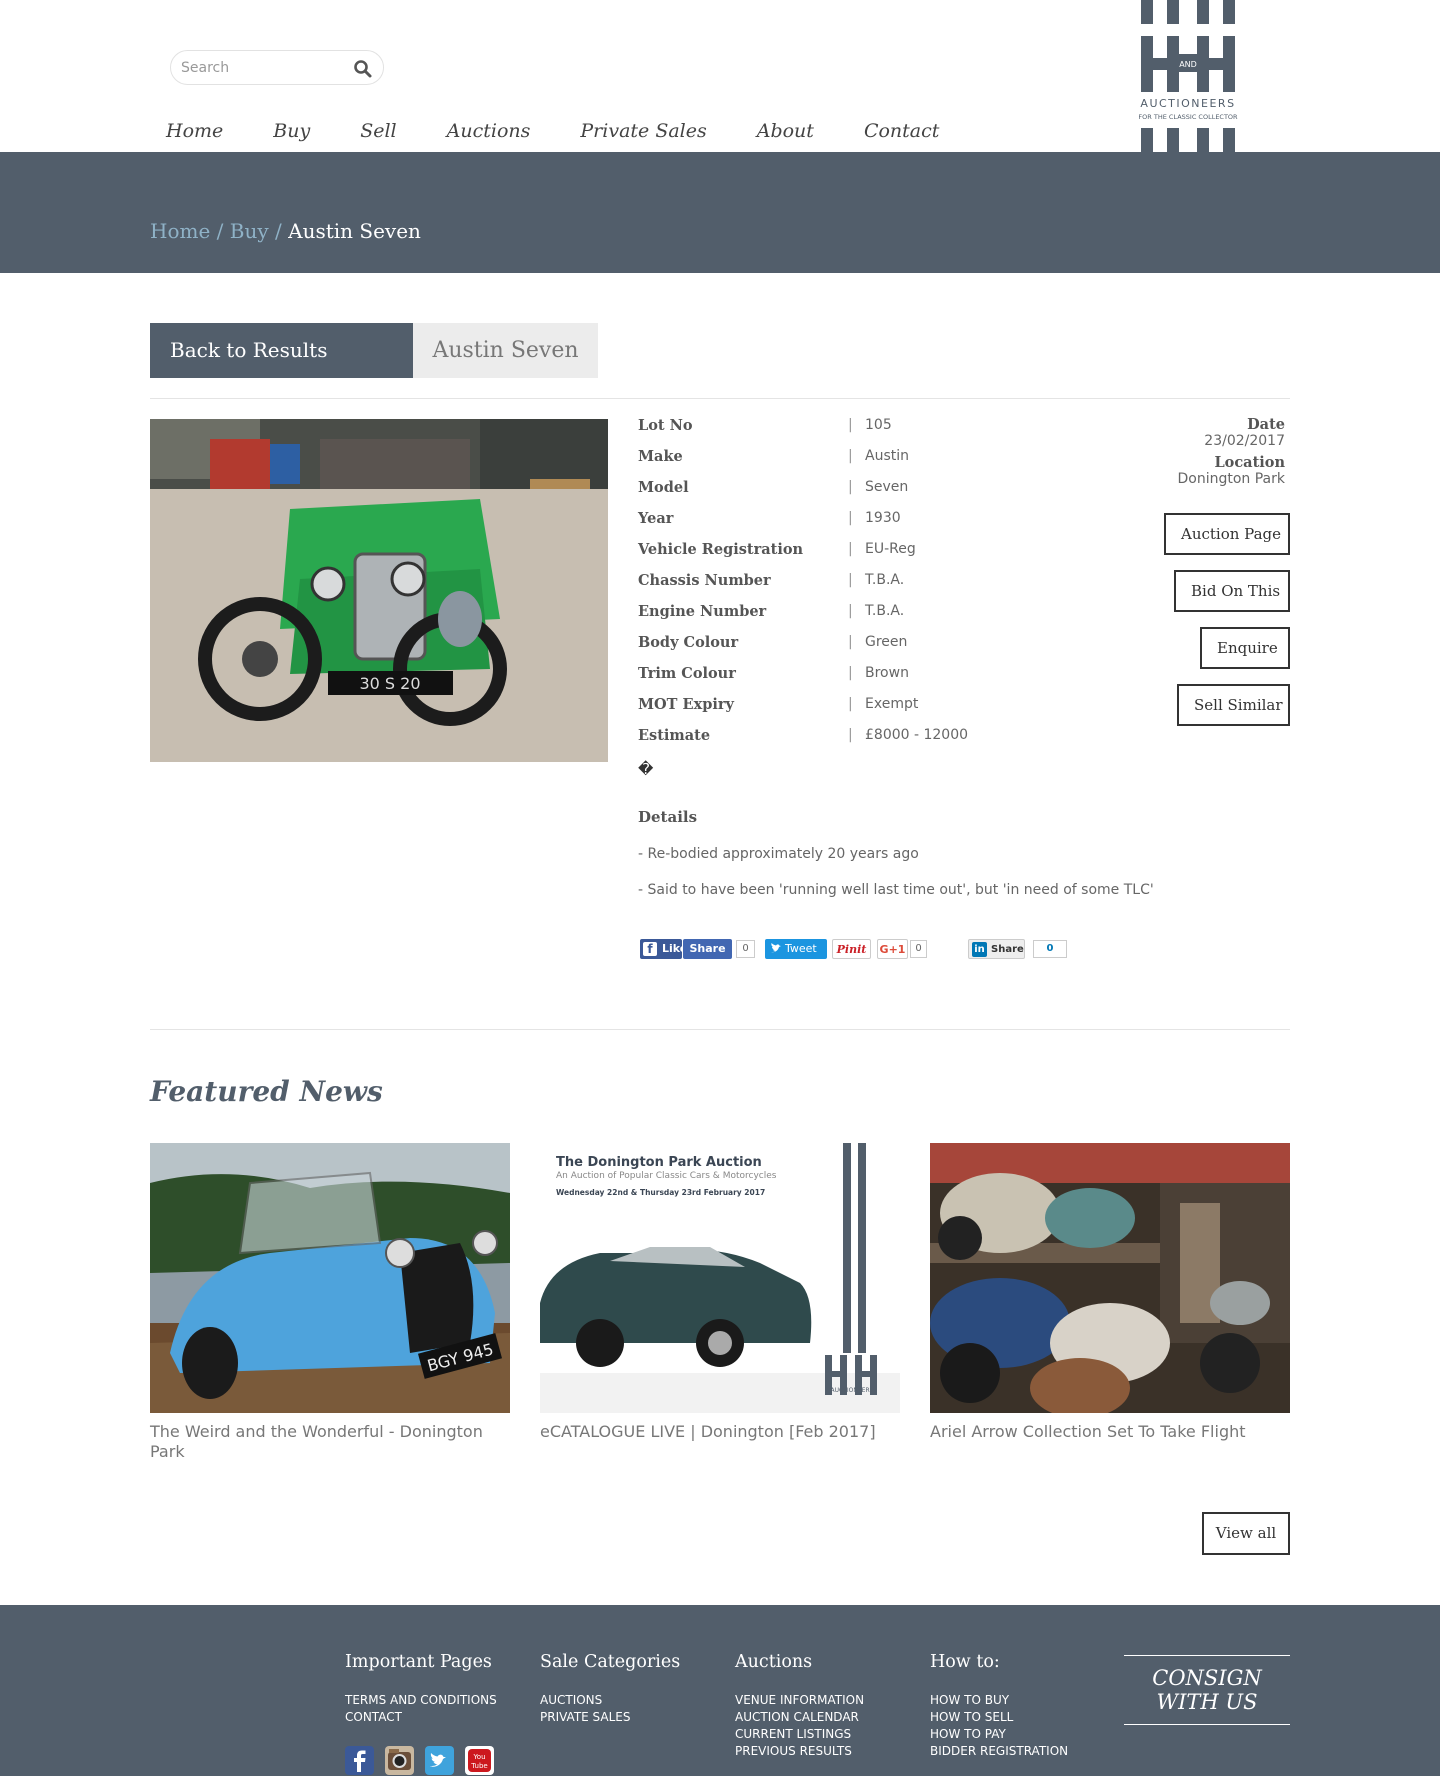 The image size is (1440, 1776). Describe the element at coordinates (660, 456) in the screenshot. I see `spec-label: Make` at that location.